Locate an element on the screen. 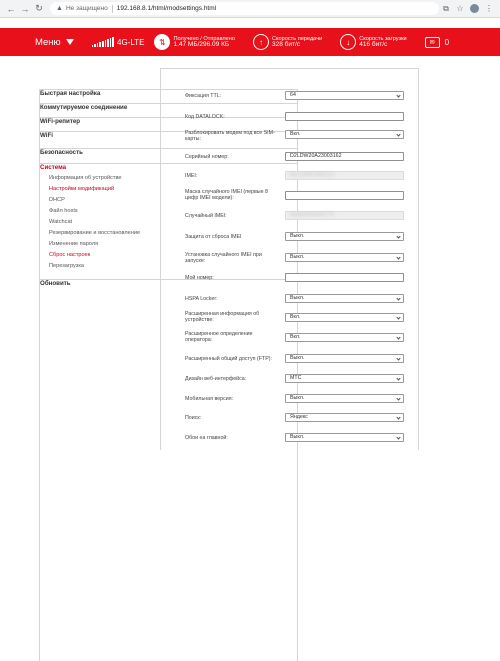 This screenshot has height=661, width=500. traffic-icon: ⇅ is located at coordinates (162, 42).